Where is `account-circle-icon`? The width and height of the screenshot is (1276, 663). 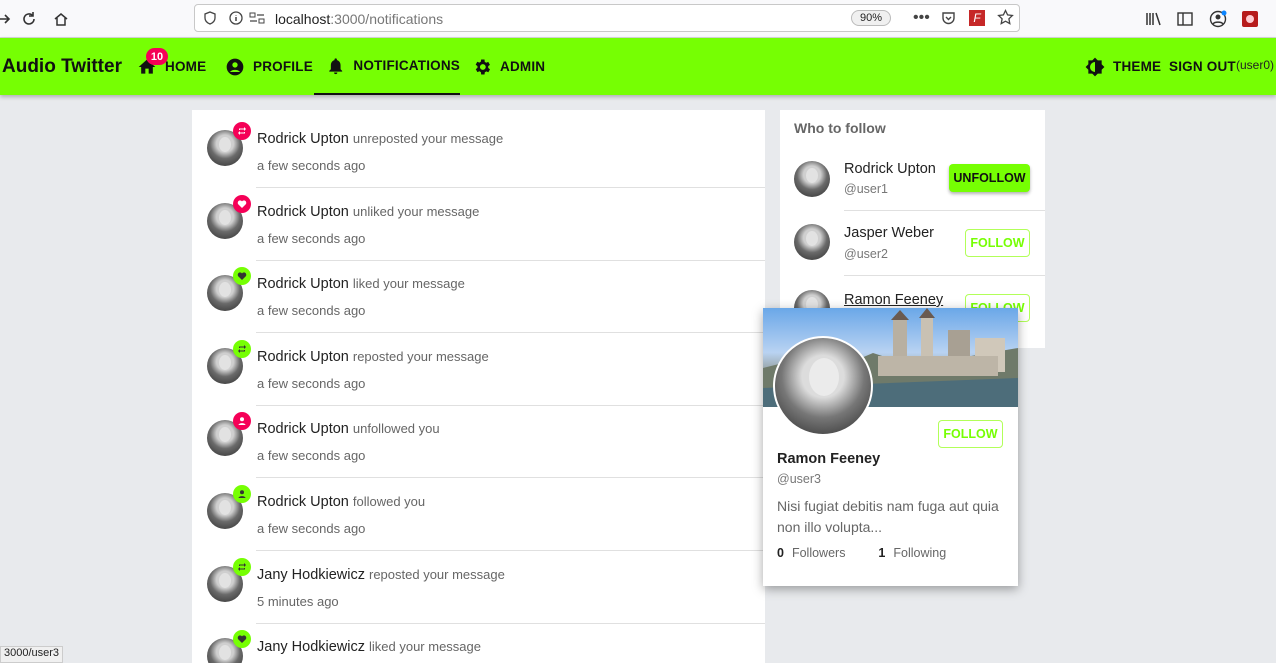
account-circle-icon is located at coordinates (235, 66).